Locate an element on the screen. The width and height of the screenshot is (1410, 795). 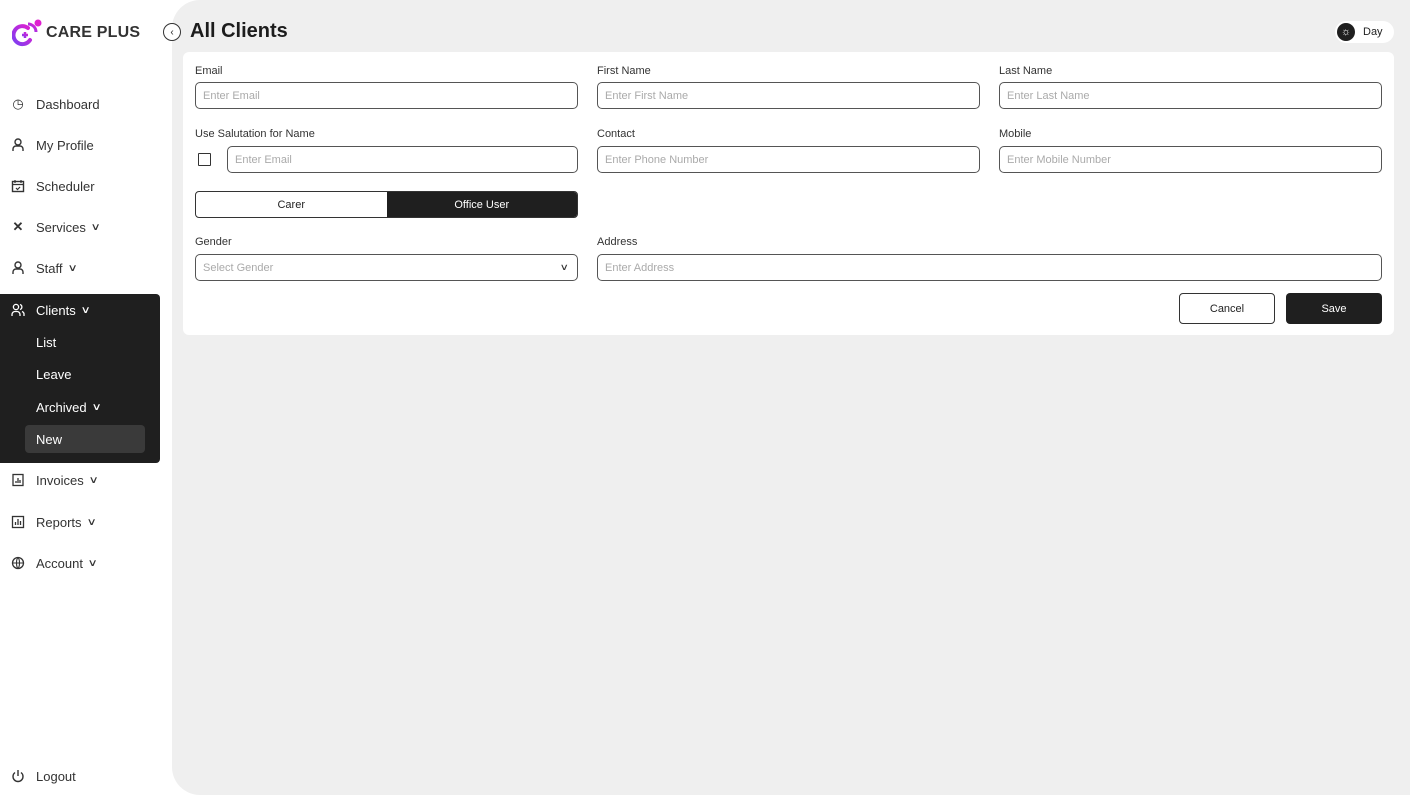
sidebar-item-dashboard: ◷ Dashboard is located at coordinates (80, 104).